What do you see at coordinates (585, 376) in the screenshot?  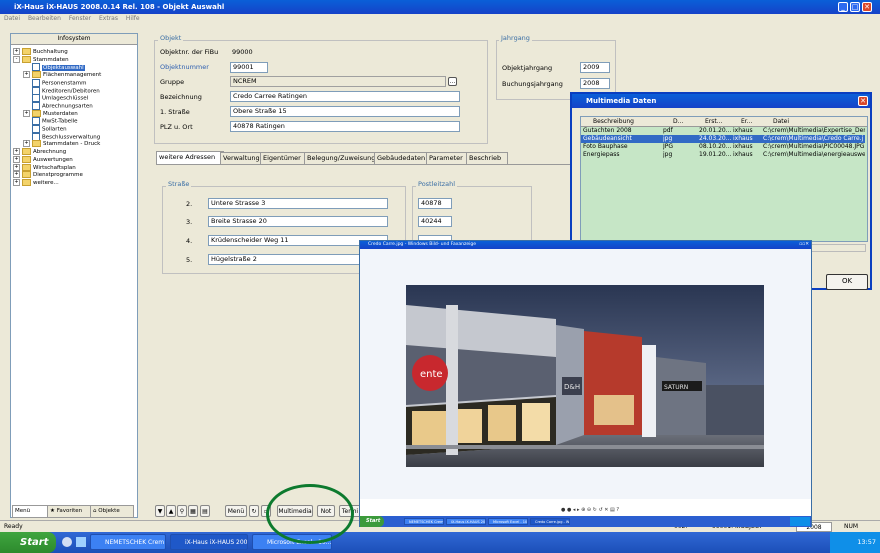 I see `building-photo: ente D&H SATURN` at bounding box center [585, 376].